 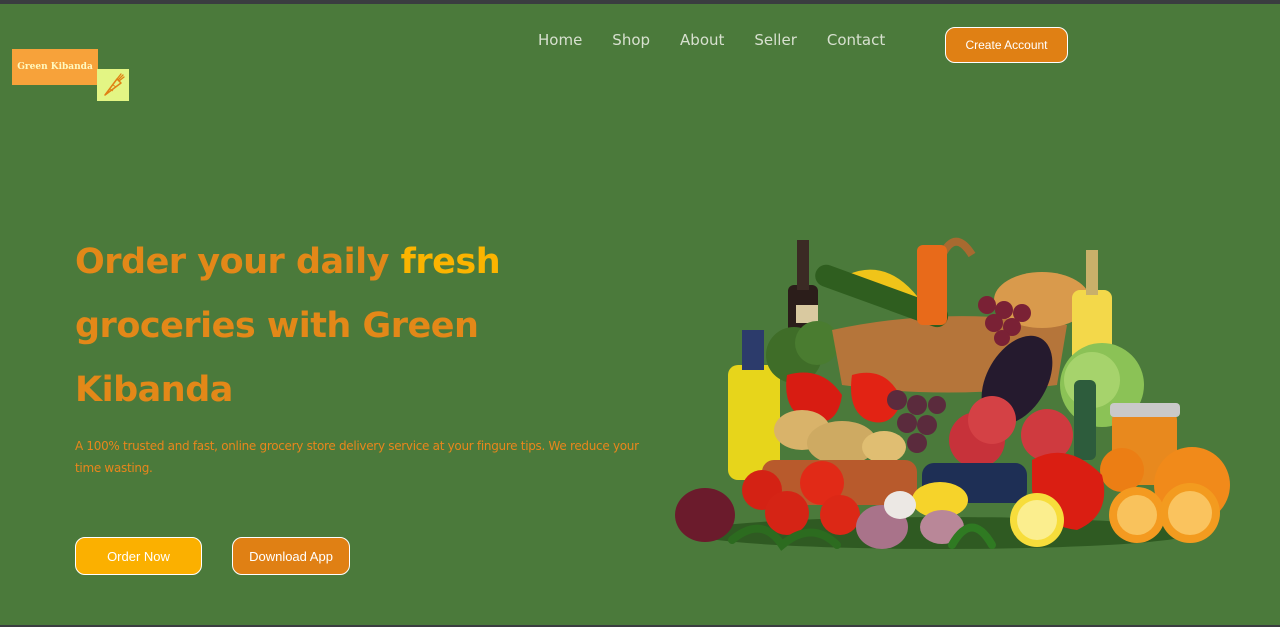 What do you see at coordinates (138, 556) in the screenshot?
I see `order-now-button: Order Now` at bounding box center [138, 556].